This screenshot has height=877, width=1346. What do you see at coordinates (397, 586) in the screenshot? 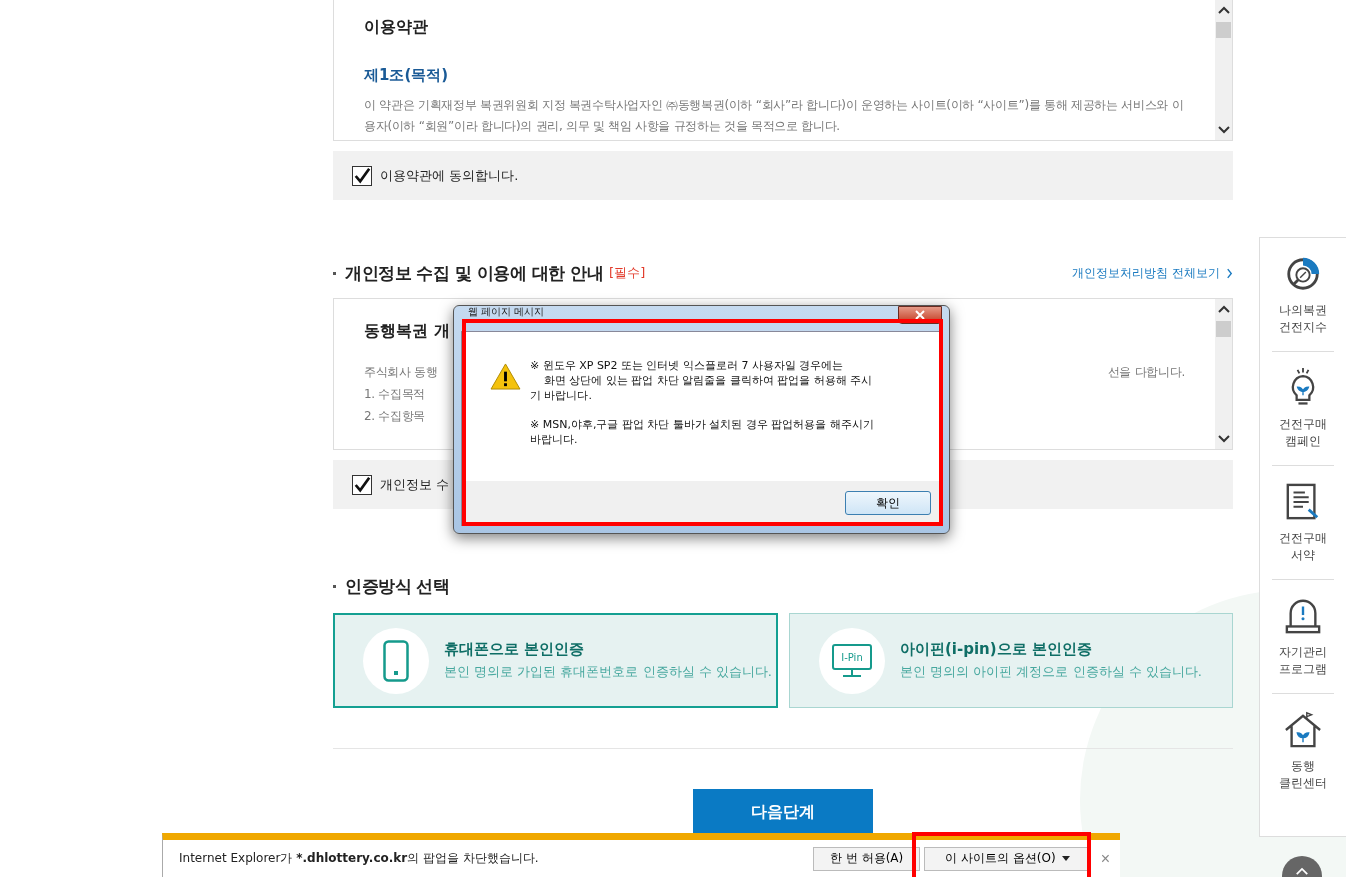
I see `section-title: 인증방식 선택` at bounding box center [397, 586].